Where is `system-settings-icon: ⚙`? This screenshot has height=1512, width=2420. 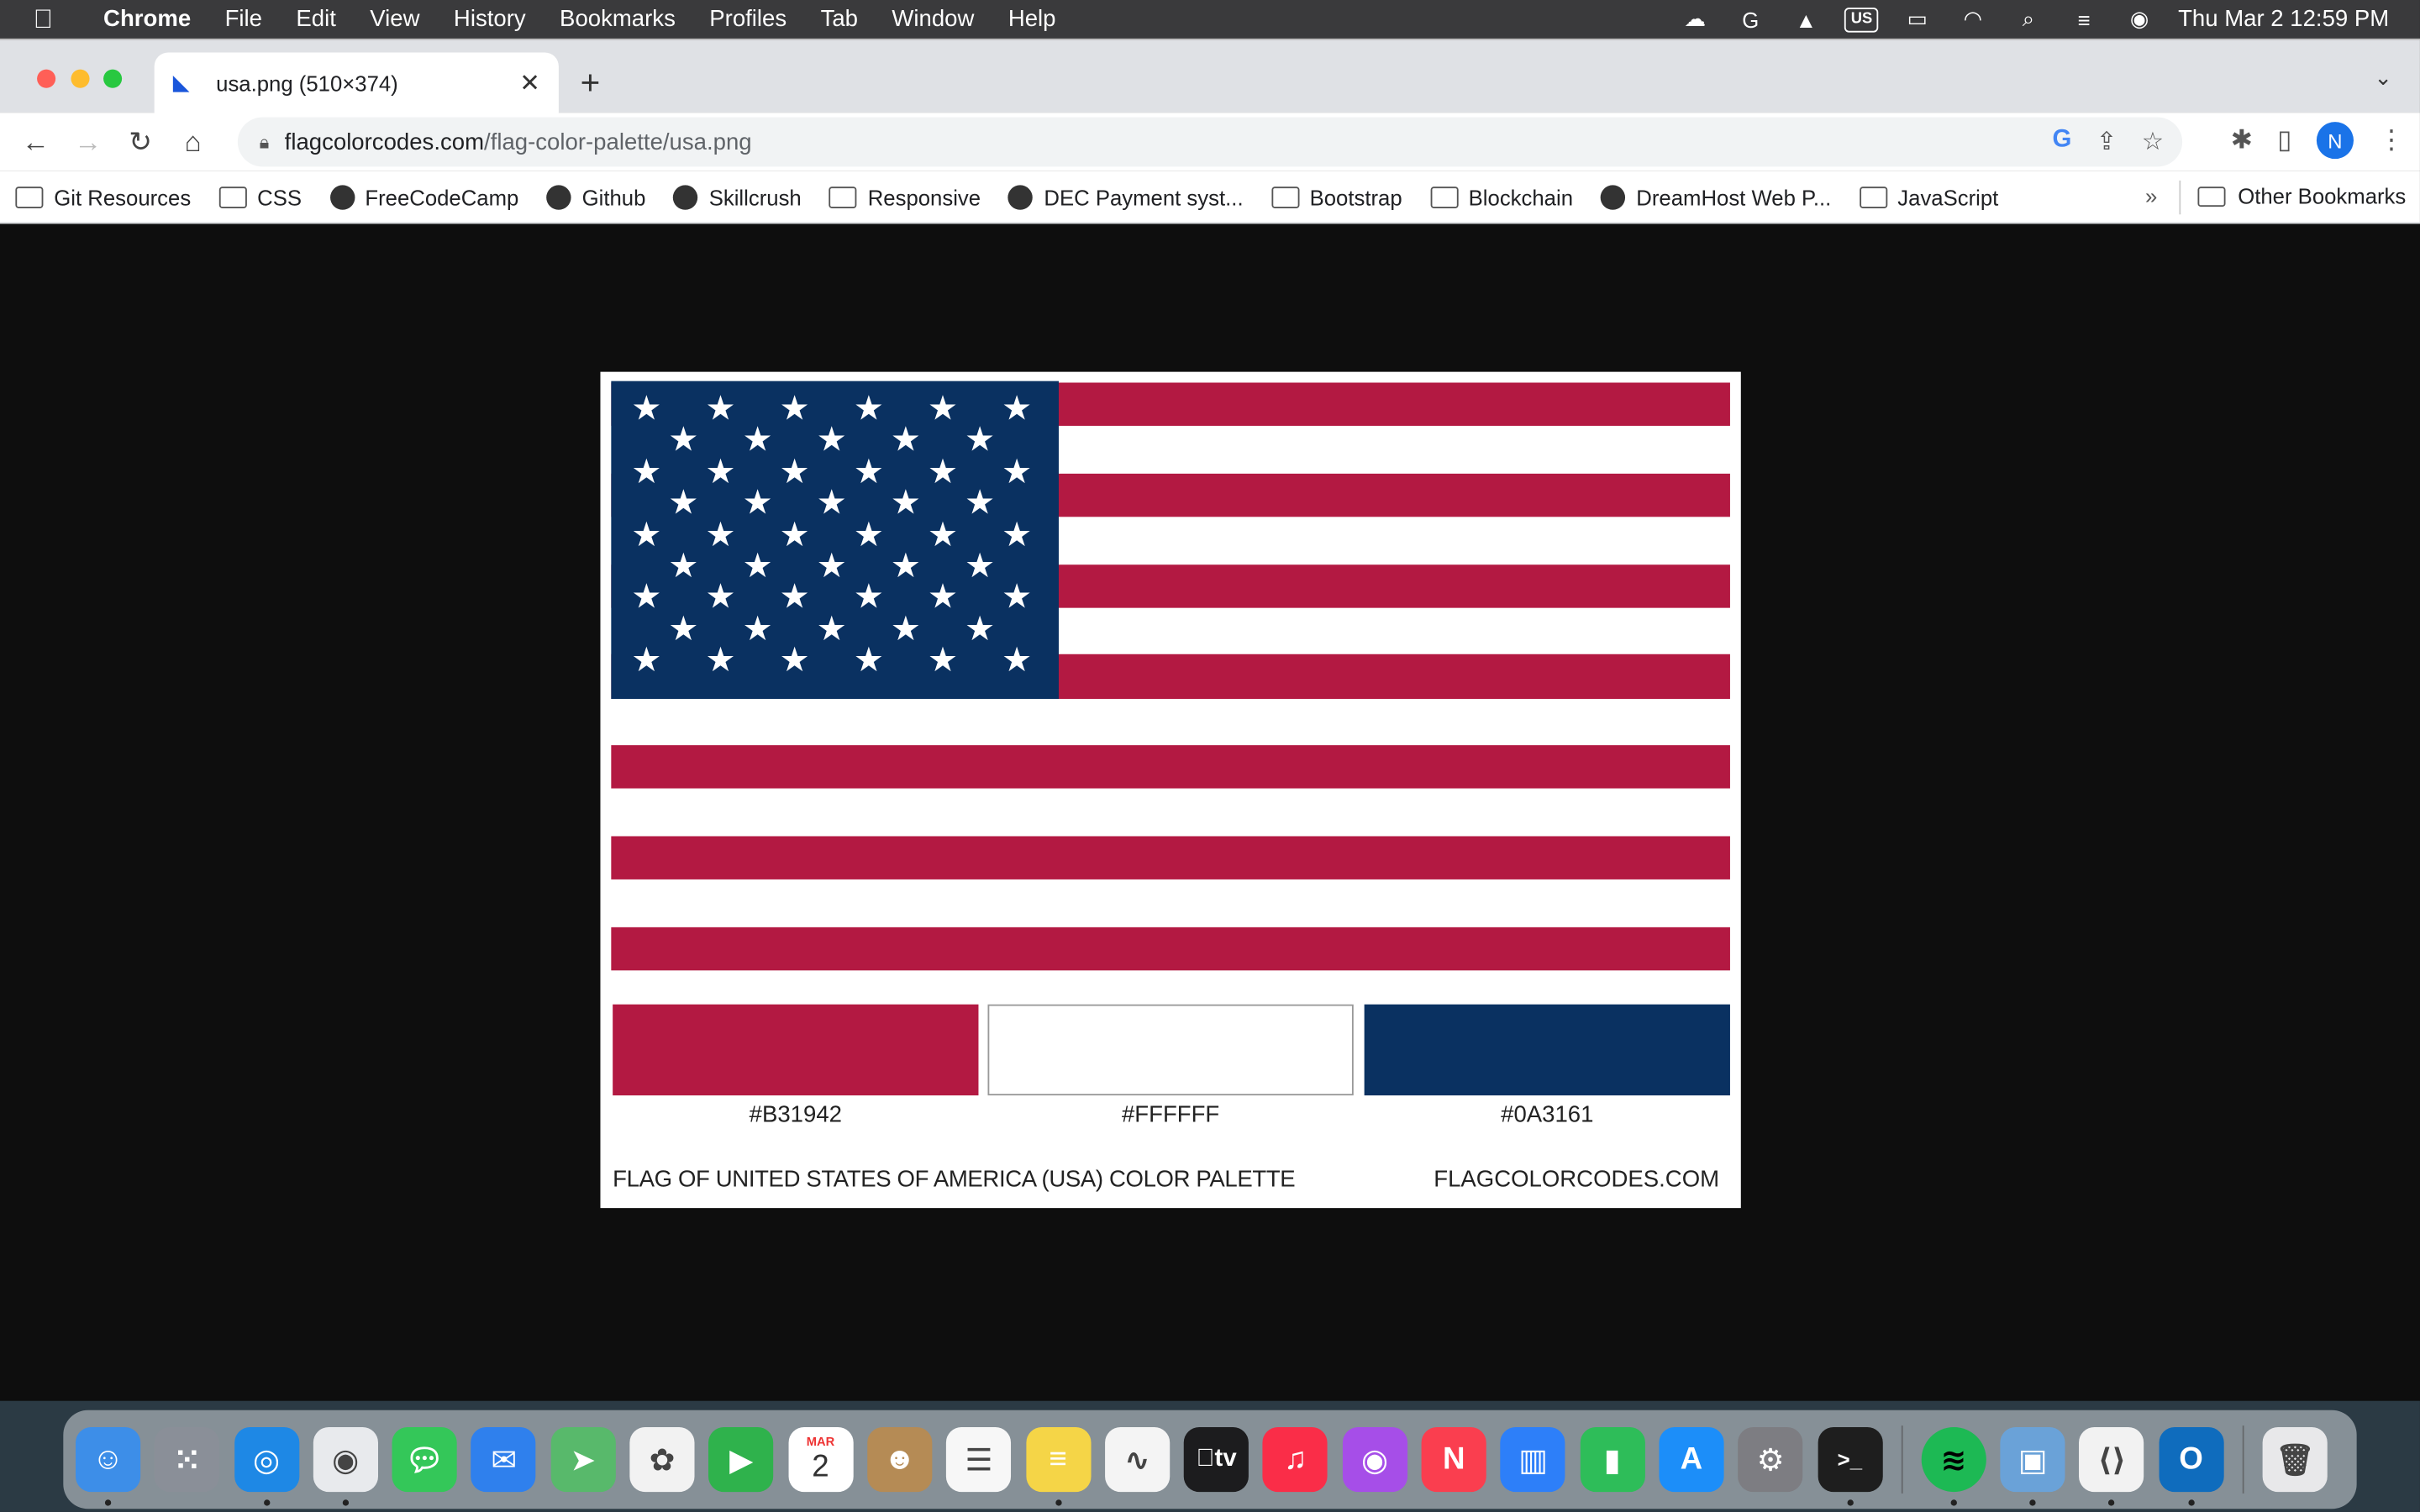
system-settings-icon: ⚙ is located at coordinates (1770, 1459).